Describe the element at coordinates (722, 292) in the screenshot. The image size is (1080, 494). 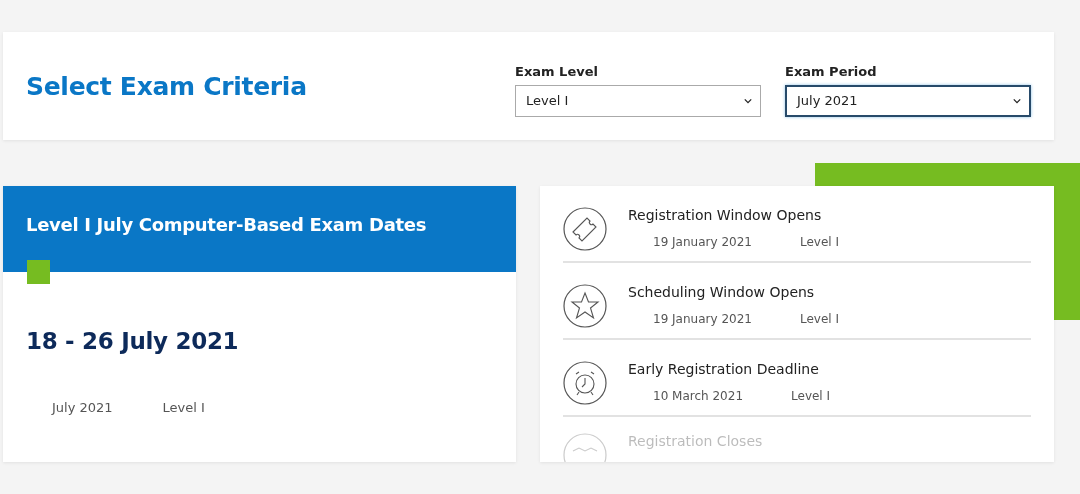
I see `milestone-title: Scheduling Window Opens` at that location.